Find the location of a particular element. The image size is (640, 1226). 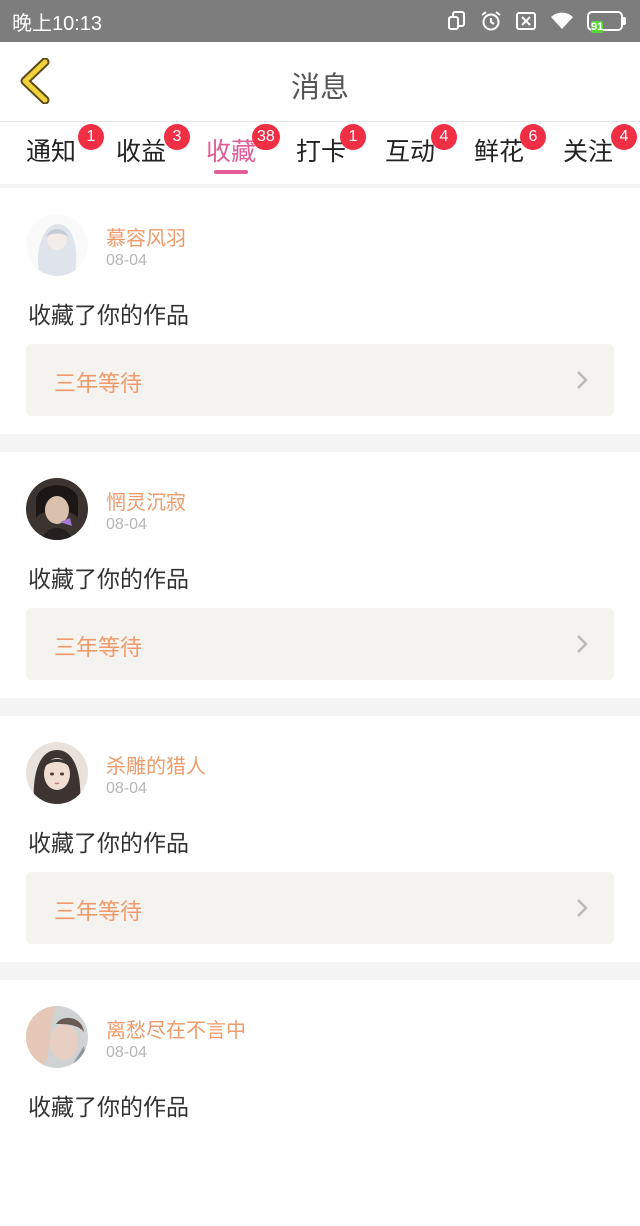

status-icons: 91 is located at coordinates (536, 21).